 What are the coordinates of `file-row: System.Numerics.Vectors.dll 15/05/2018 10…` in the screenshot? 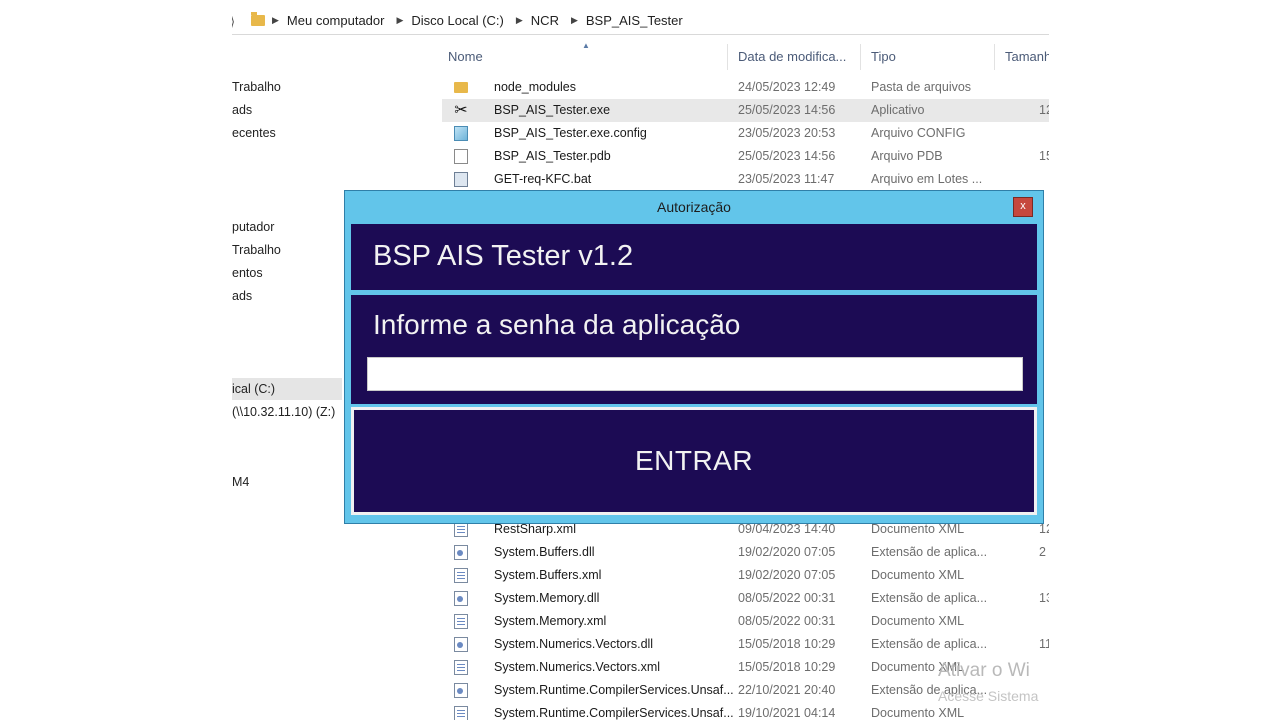 It's located at (745, 644).